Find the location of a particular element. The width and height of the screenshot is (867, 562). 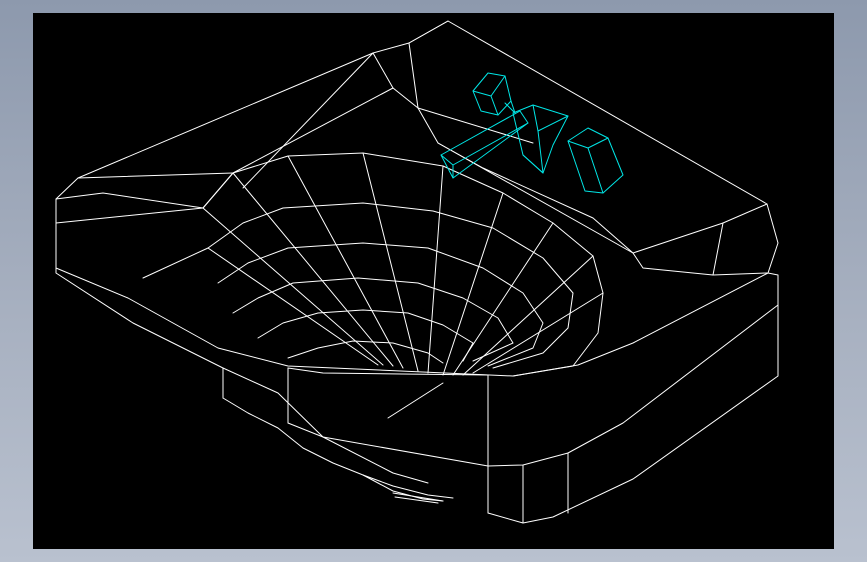

bottom-curve is located at coordinates (338, 448).